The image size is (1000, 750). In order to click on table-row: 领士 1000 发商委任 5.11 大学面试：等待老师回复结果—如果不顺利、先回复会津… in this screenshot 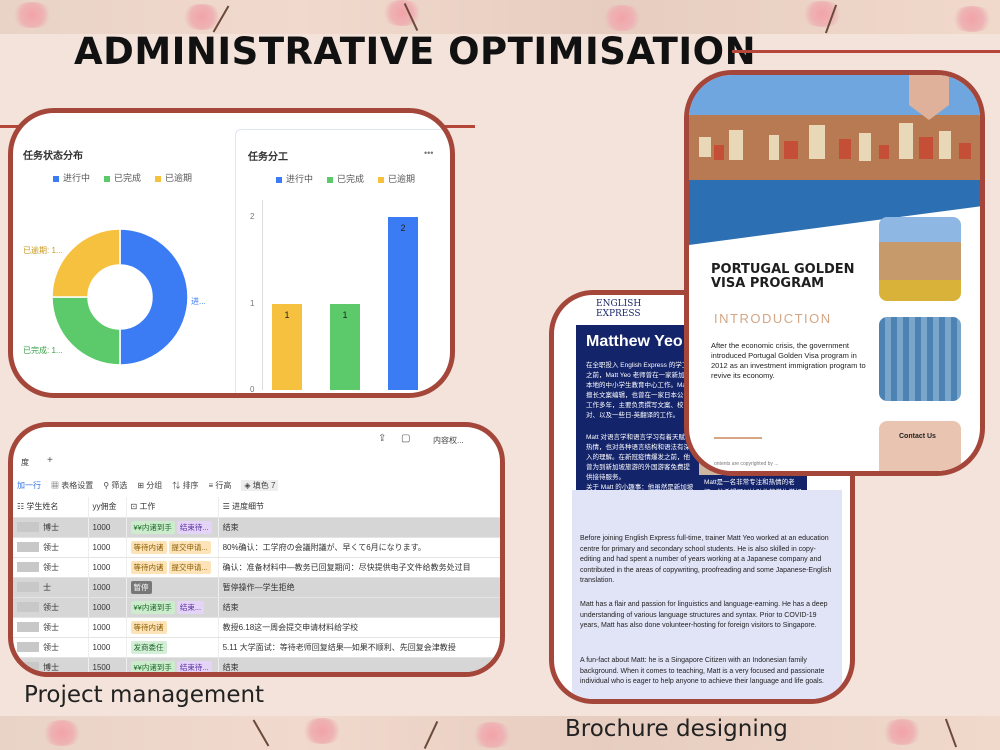, I will do `click(256, 647)`.